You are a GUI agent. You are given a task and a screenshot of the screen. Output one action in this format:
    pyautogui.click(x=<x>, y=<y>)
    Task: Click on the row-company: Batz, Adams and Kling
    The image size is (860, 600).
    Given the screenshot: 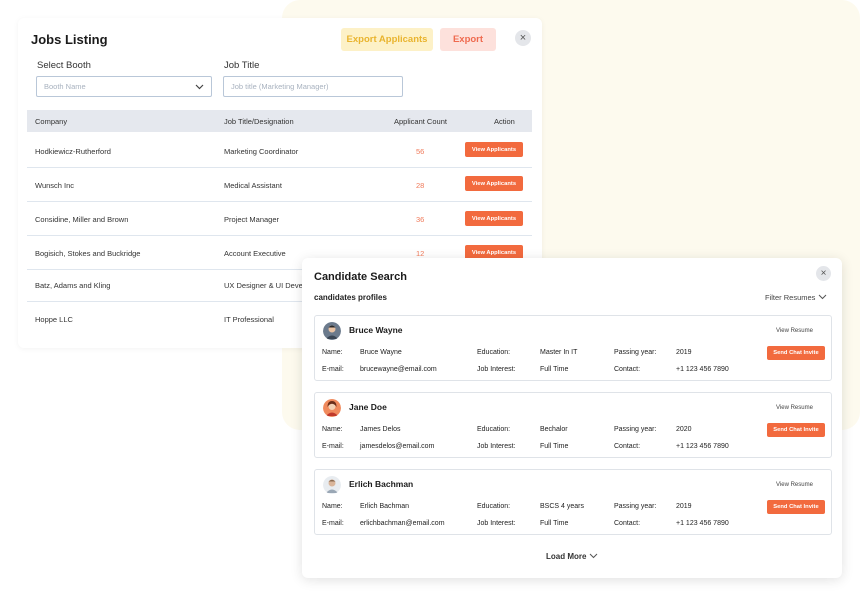 What is the action you would take?
    pyautogui.click(x=73, y=285)
    